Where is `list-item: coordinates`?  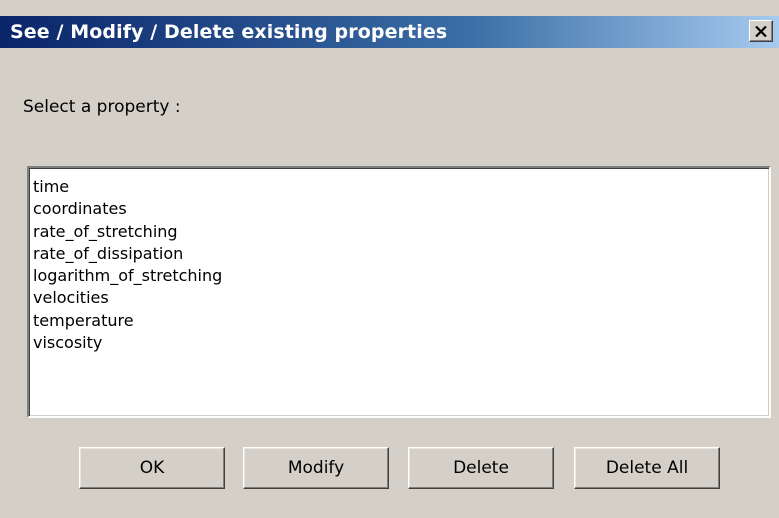
list-item: coordinates is located at coordinates (401, 209).